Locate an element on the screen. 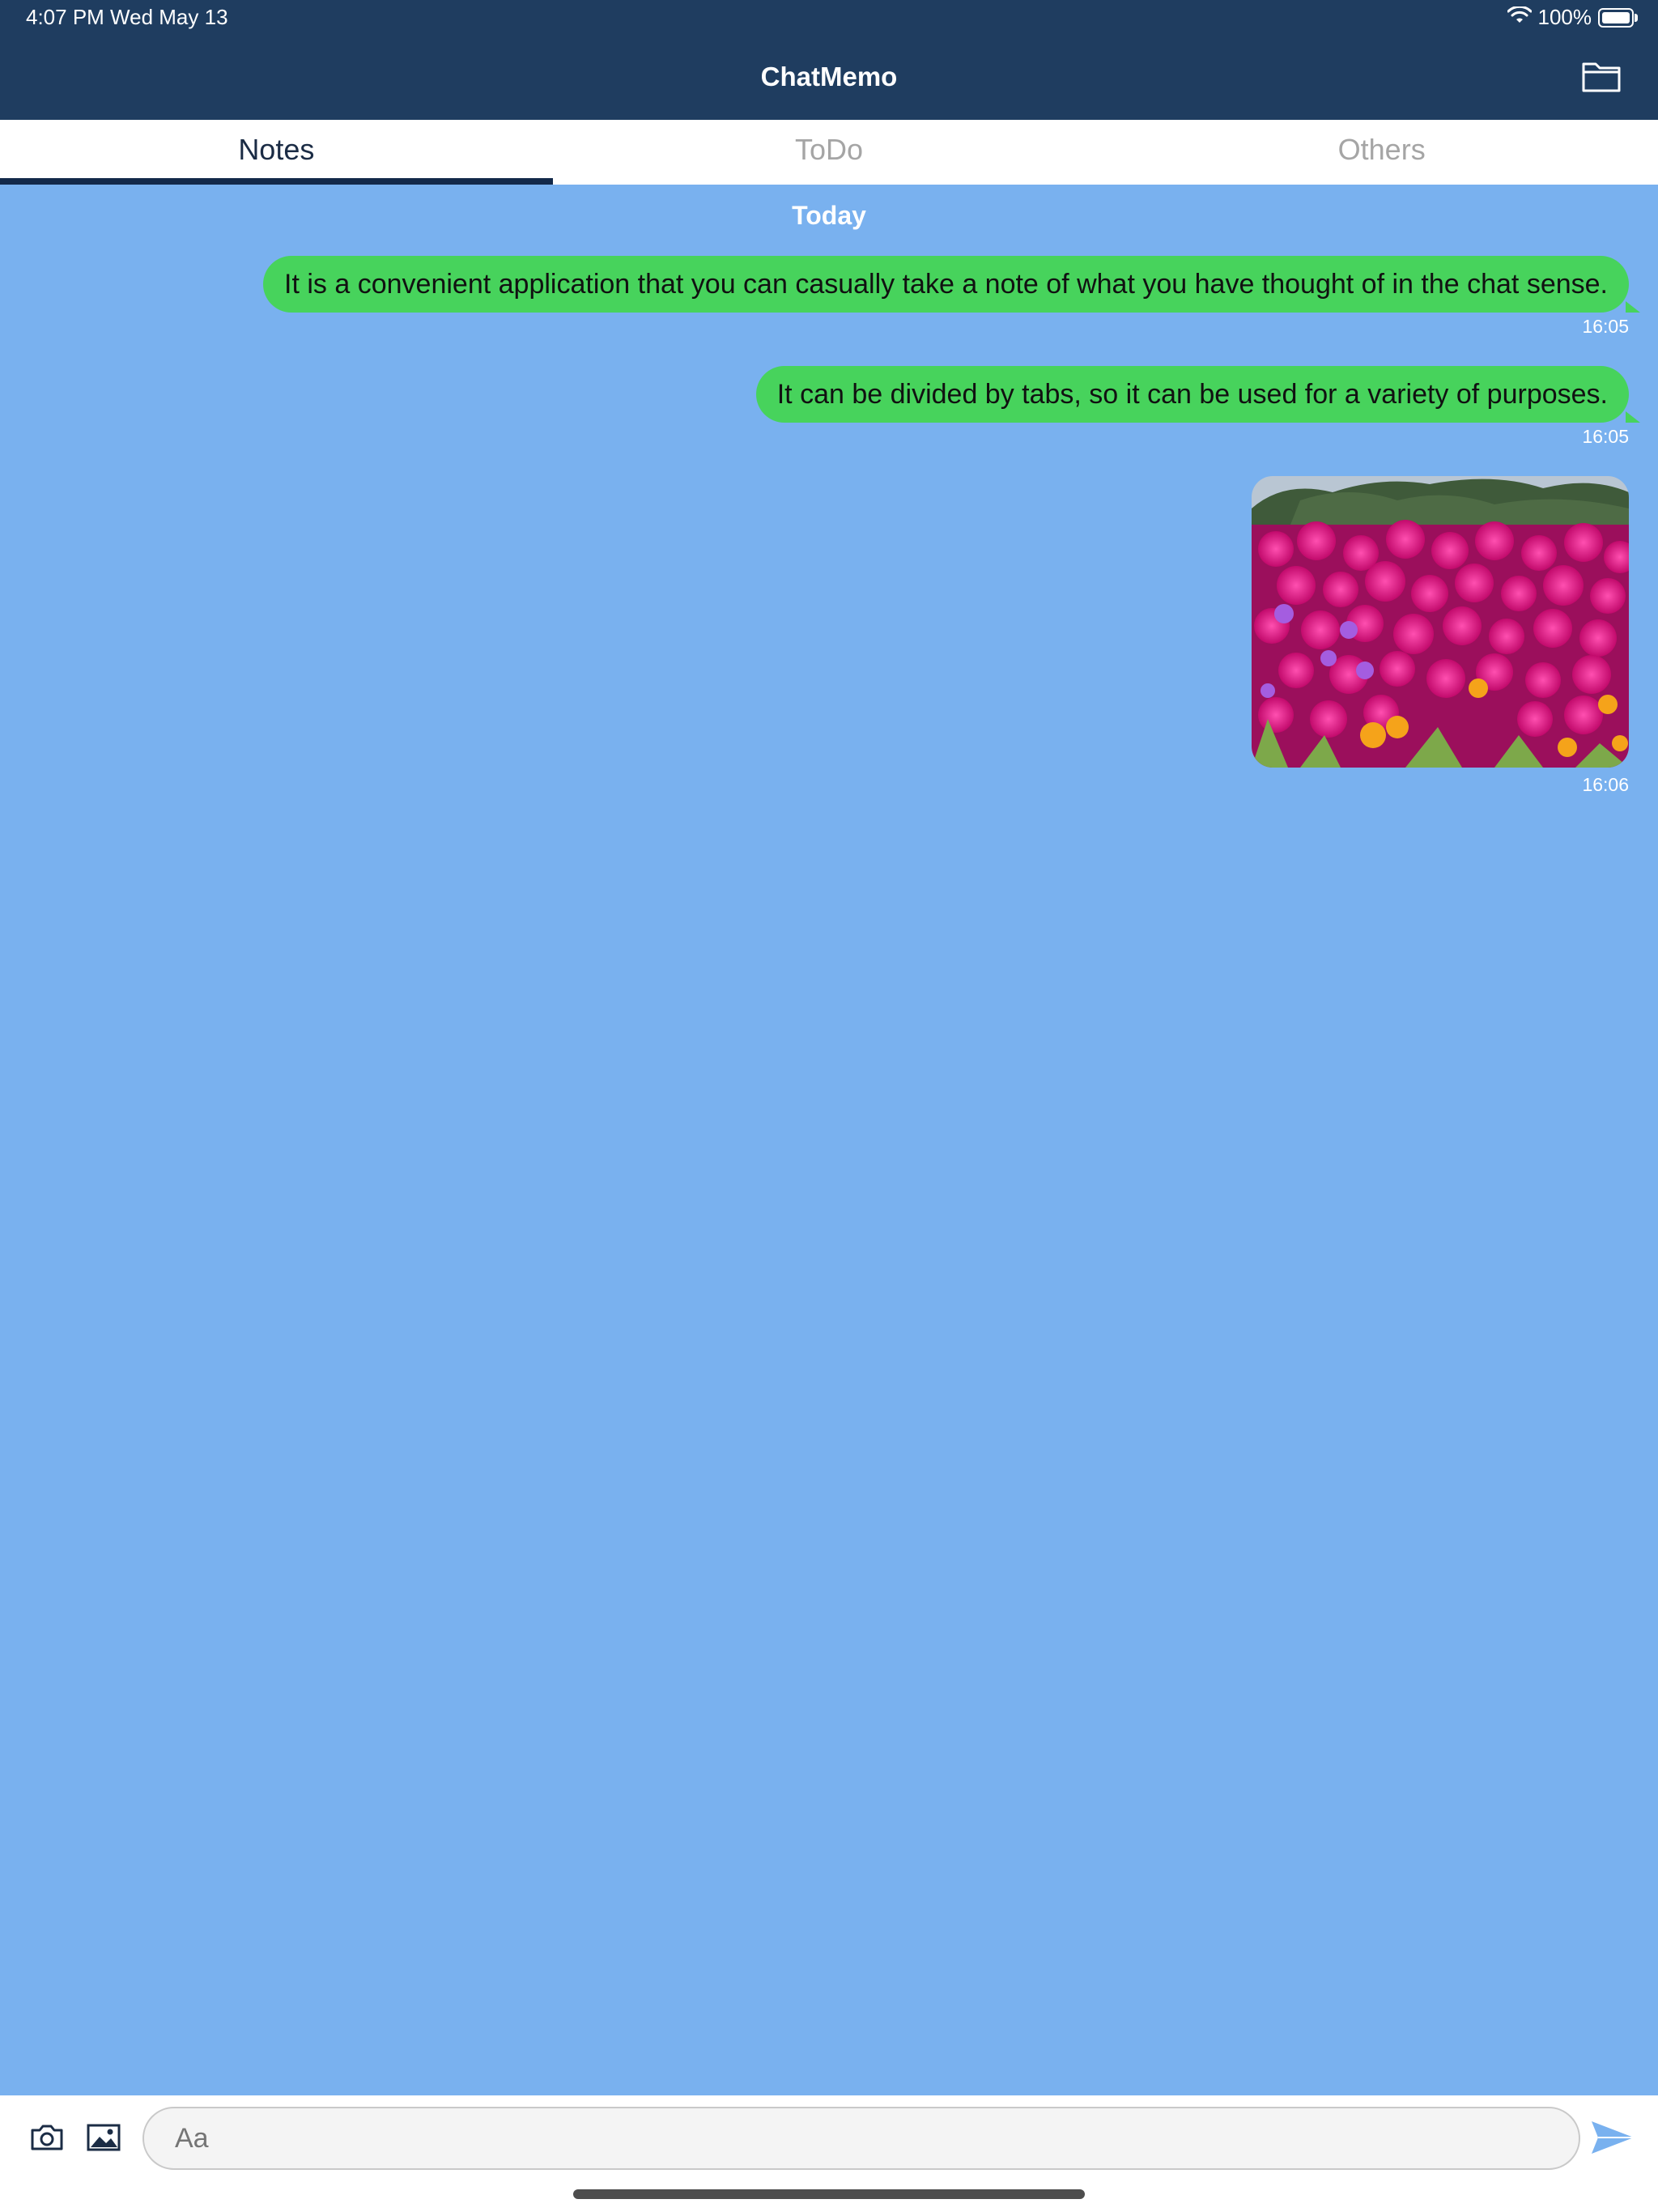 The height and width of the screenshot is (2212, 1658). folder-icon is located at coordinates (1601, 78).